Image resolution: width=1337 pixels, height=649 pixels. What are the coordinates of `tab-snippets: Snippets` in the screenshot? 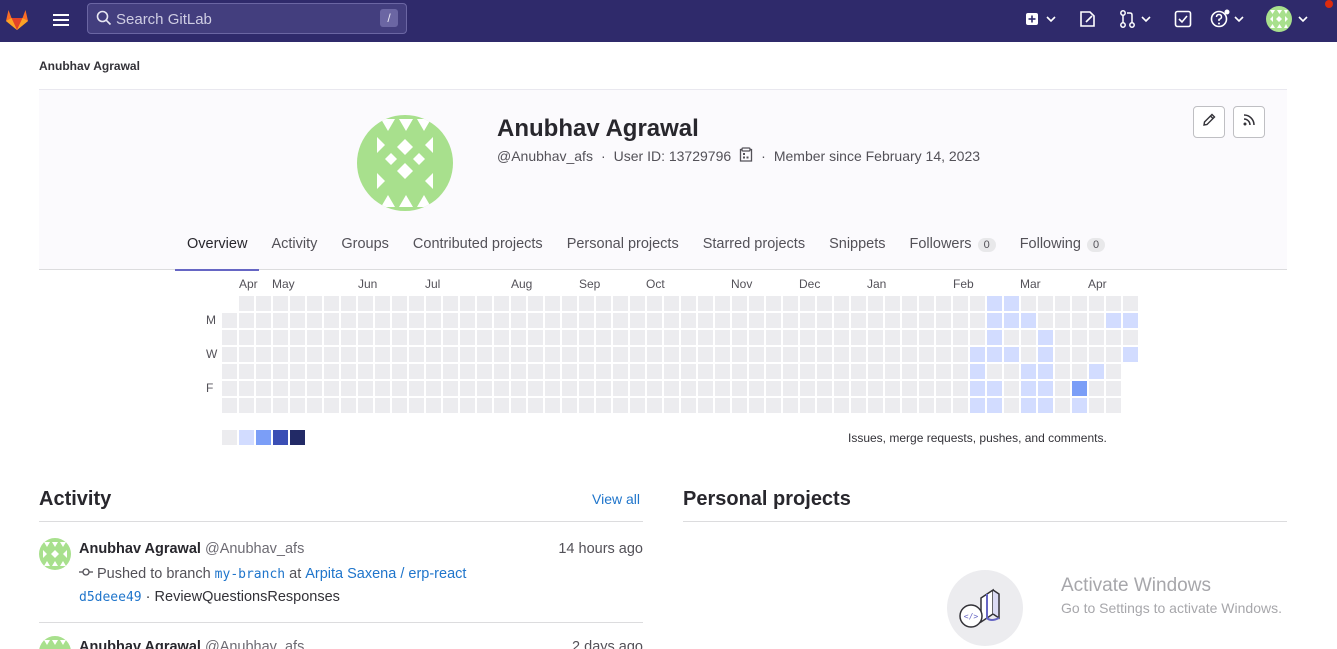 It's located at (857, 250).